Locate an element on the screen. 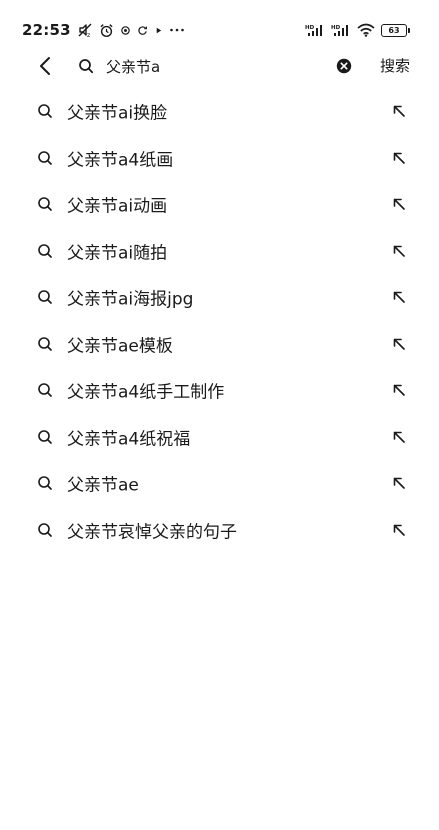  suggestion-item: 父亲节哀悼父亲的句子 is located at coordinates (219, 530).